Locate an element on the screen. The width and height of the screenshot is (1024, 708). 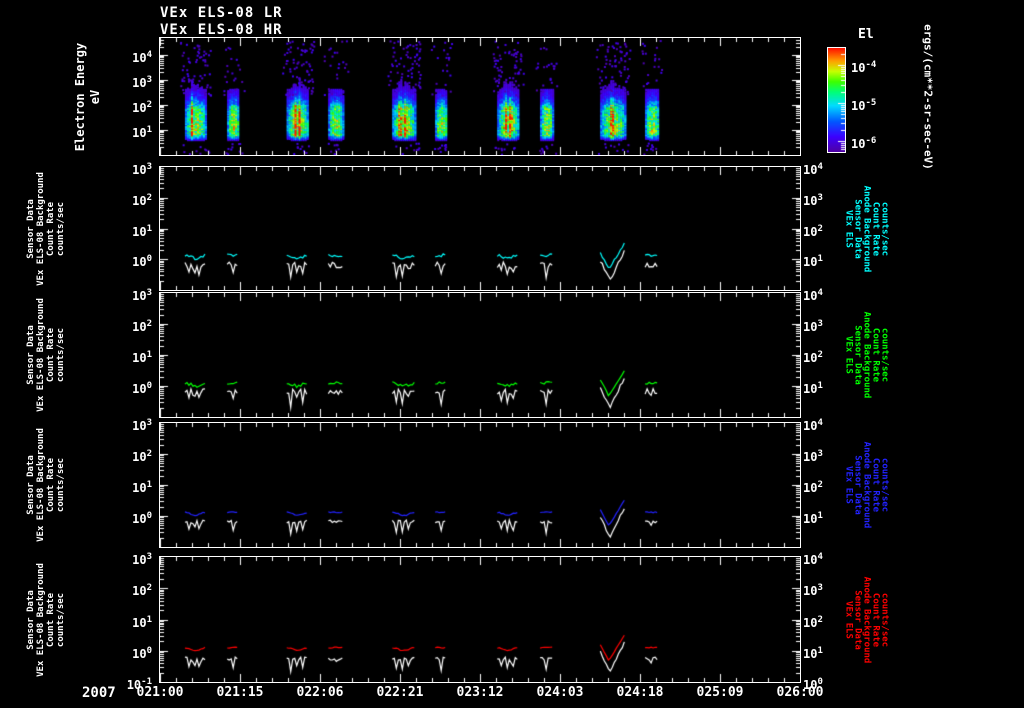
line-panel-left-ytick: 10-1 is located at coordinates (139, 684).